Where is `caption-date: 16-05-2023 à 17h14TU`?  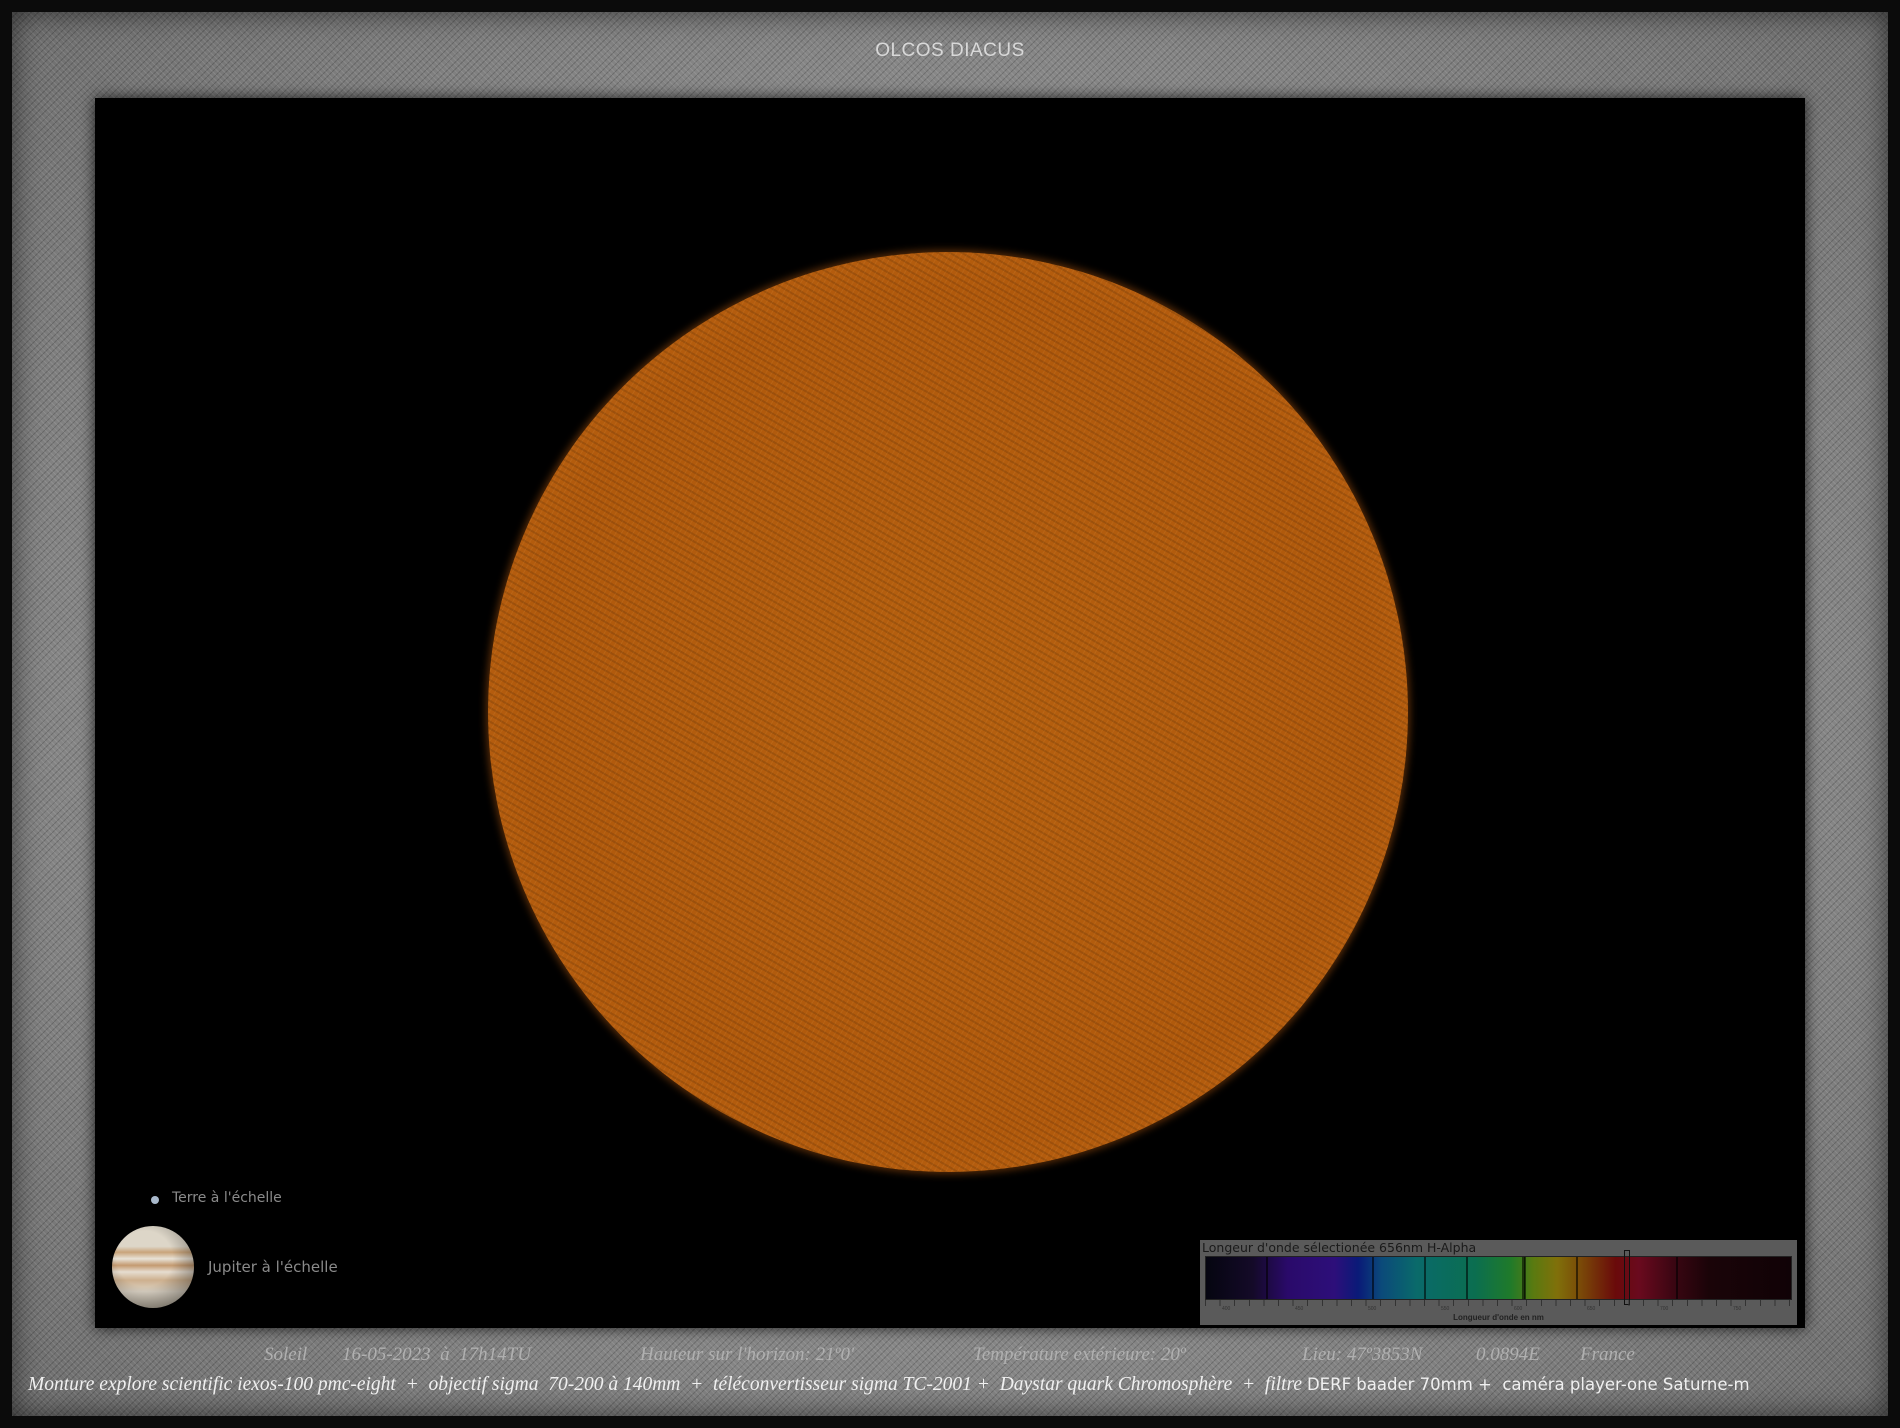 caption-date: 16-05-2023 à 17h14TU is located at coordinates (436, 1354).